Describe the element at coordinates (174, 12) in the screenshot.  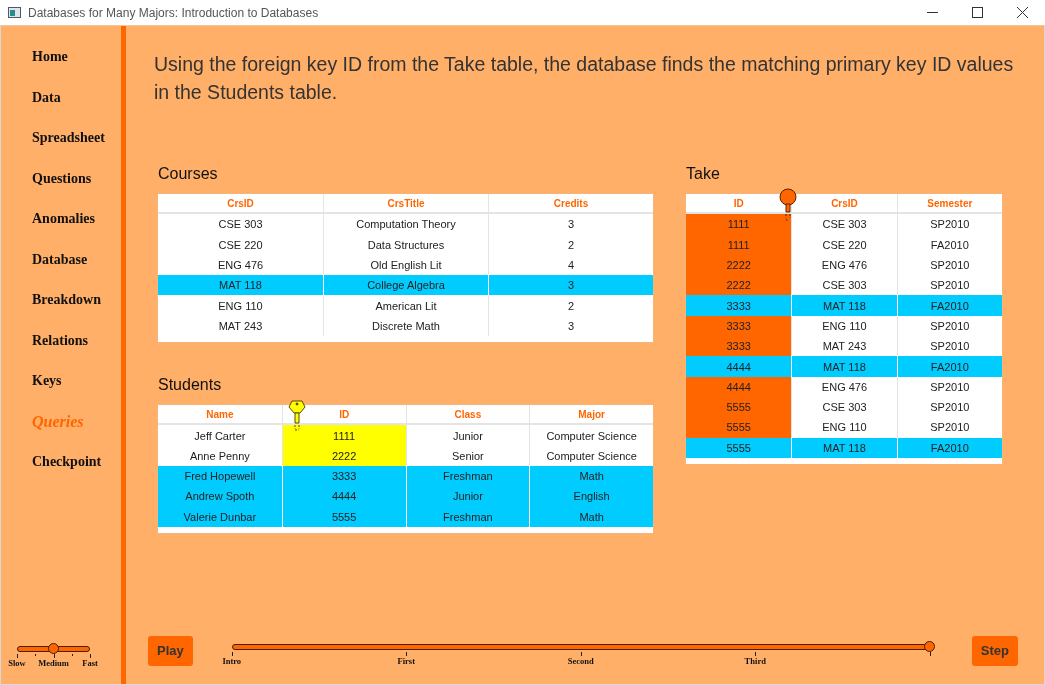
I see `window-title: Databases for Many Majors: Introduction to Databases` at that location.